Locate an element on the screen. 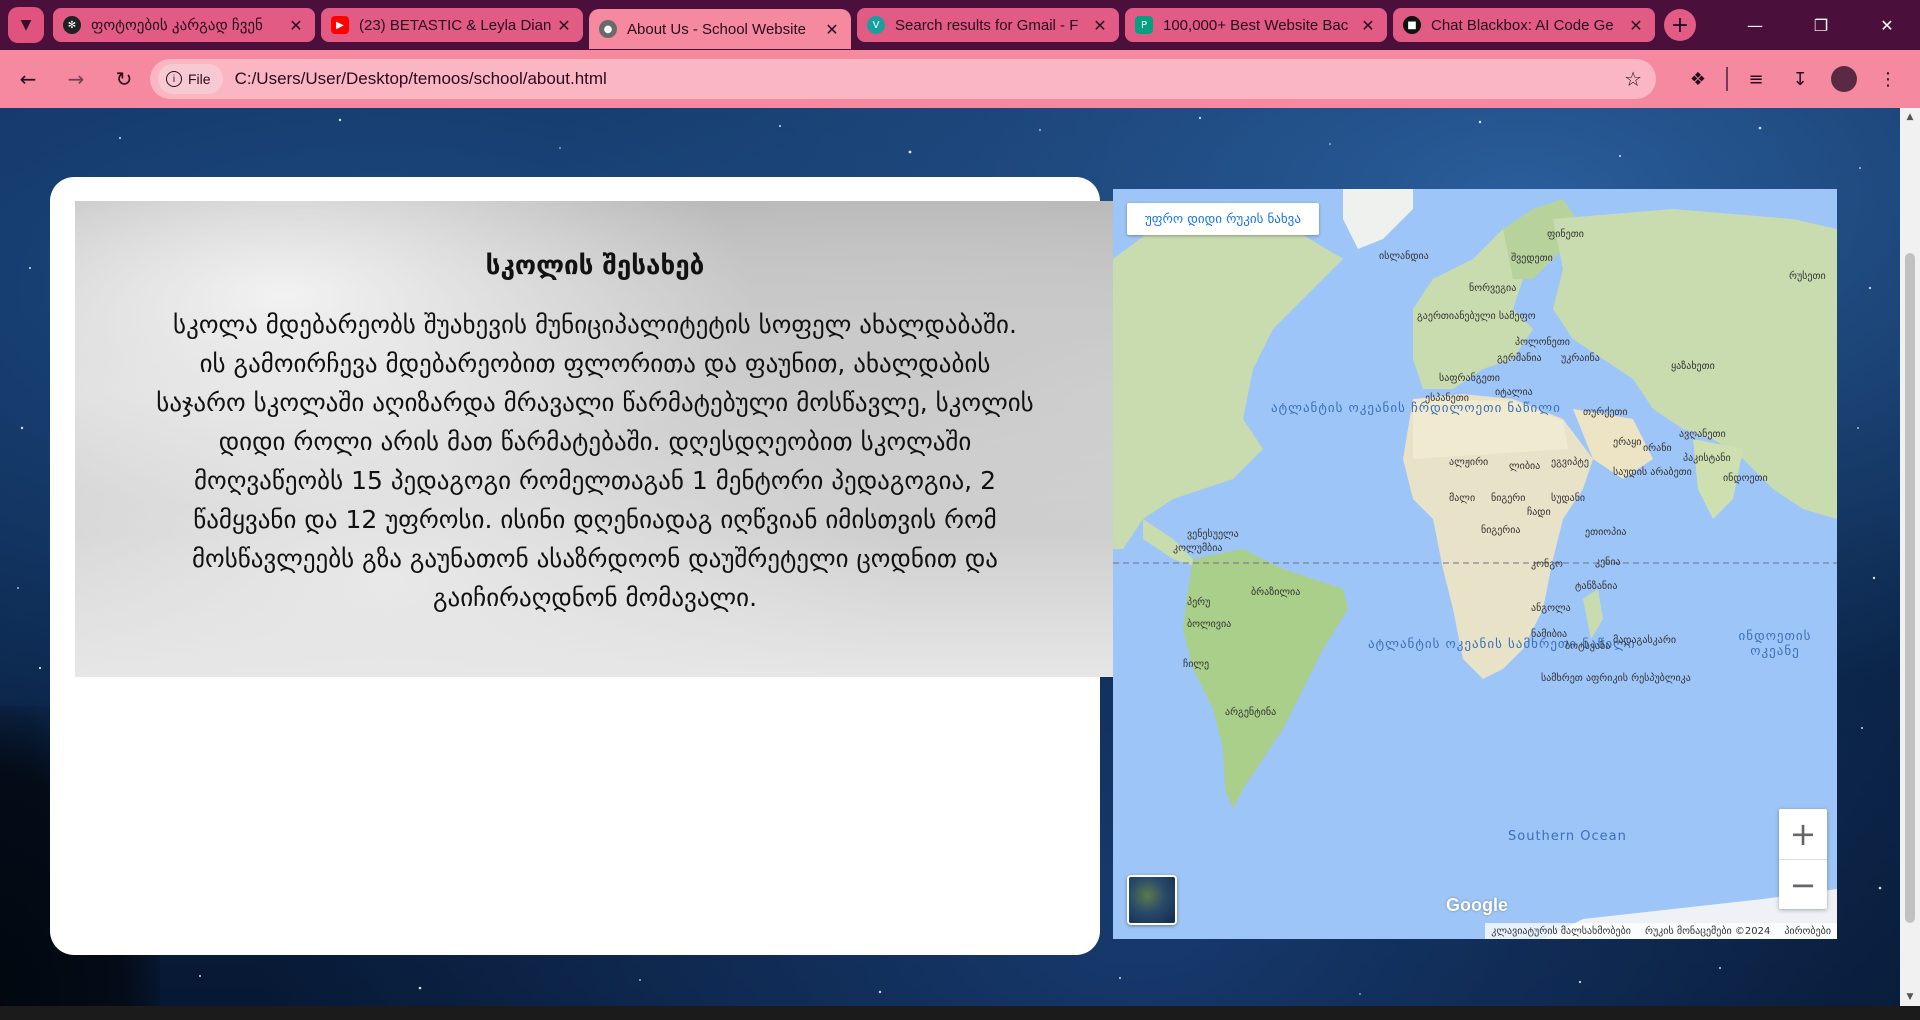  map-place-label: პაკისტანი is located at coordinates (1707, 458).